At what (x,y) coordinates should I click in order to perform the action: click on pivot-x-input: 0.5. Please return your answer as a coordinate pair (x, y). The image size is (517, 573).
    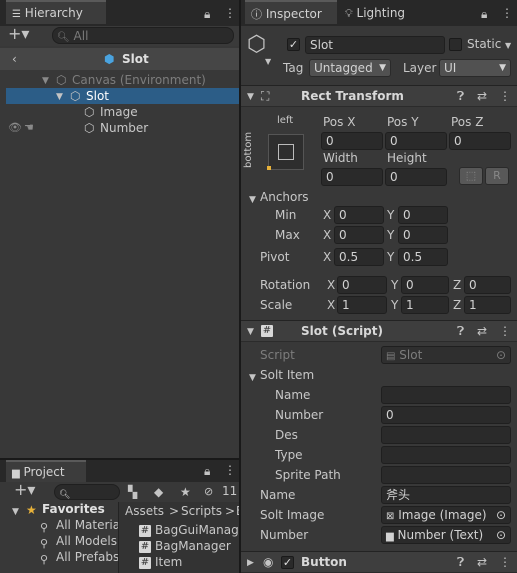
    Looking at the image, I should click on (359, 257).